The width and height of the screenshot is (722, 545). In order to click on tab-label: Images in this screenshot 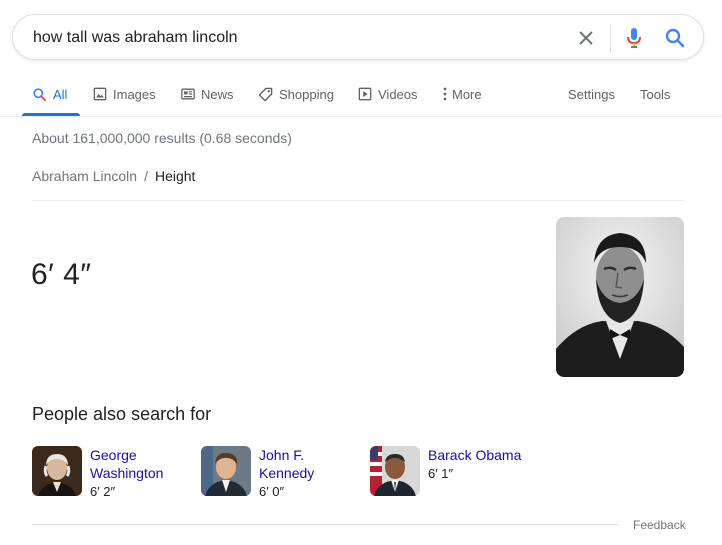, I will do `click(134, 94)`.